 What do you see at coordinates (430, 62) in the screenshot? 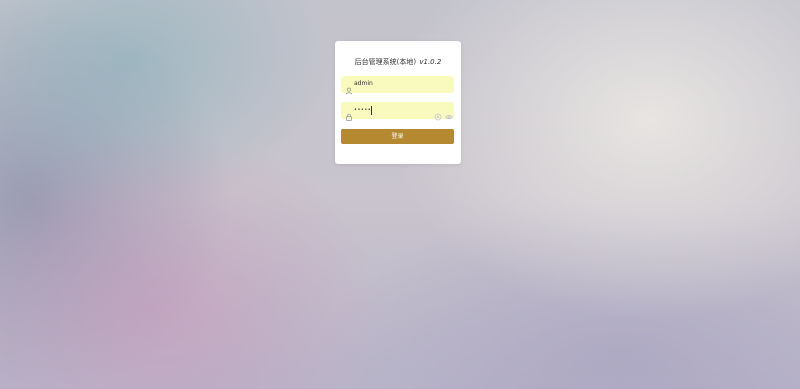
I see `version-label: v1.0.2` at bounding box center [430, 62].